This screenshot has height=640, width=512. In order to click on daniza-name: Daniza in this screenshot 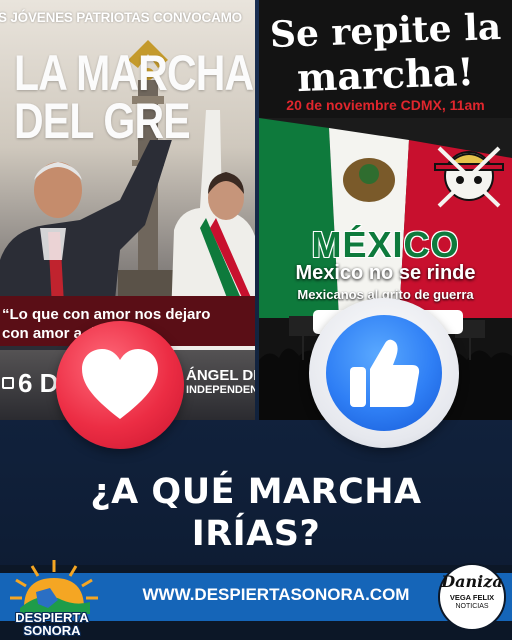, I will do `click(472, 581)`.